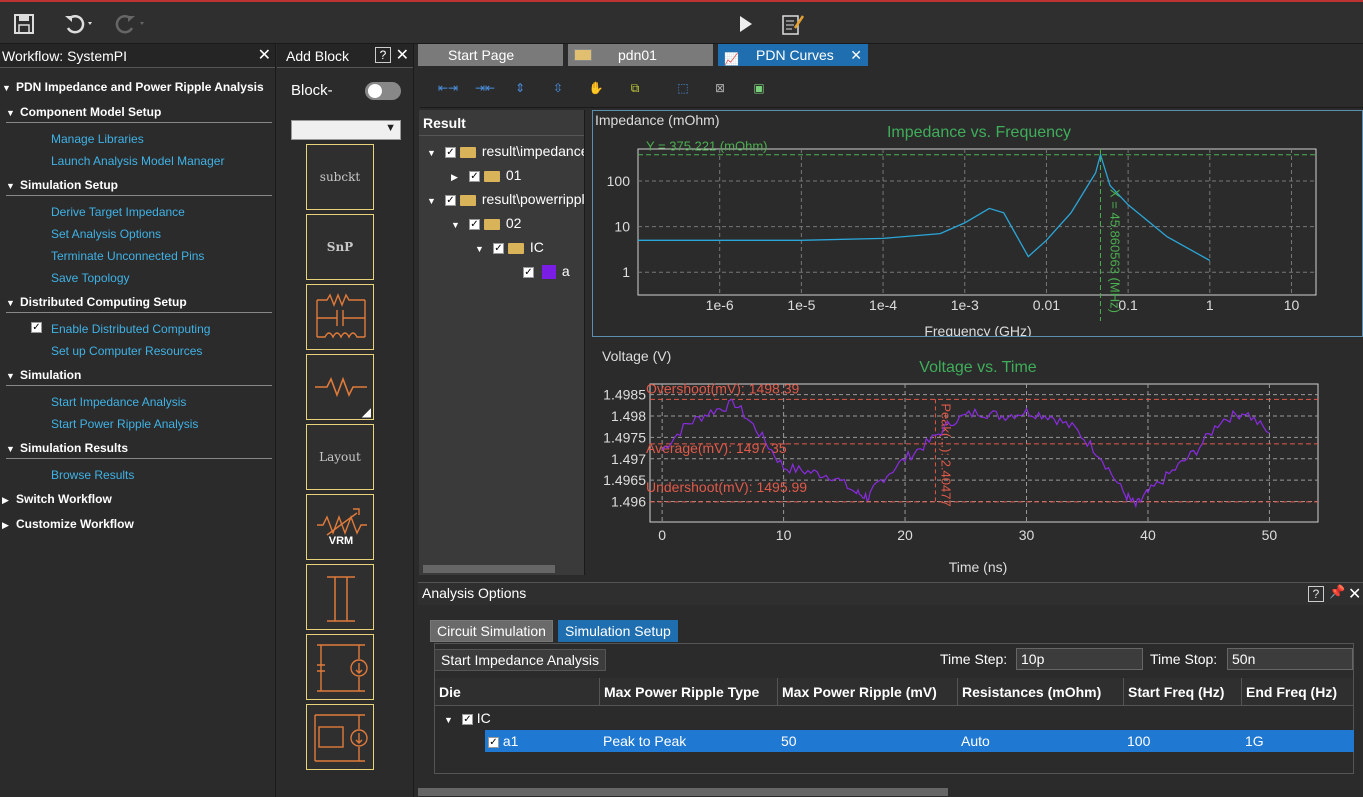 The width and height of the screenshot is (1363, 797). What do you see at coordinates (139, 185) in the screenshot?
I see `section-simulation-setup: ▼ Simulation Setup` at bounding box center [139, 185].